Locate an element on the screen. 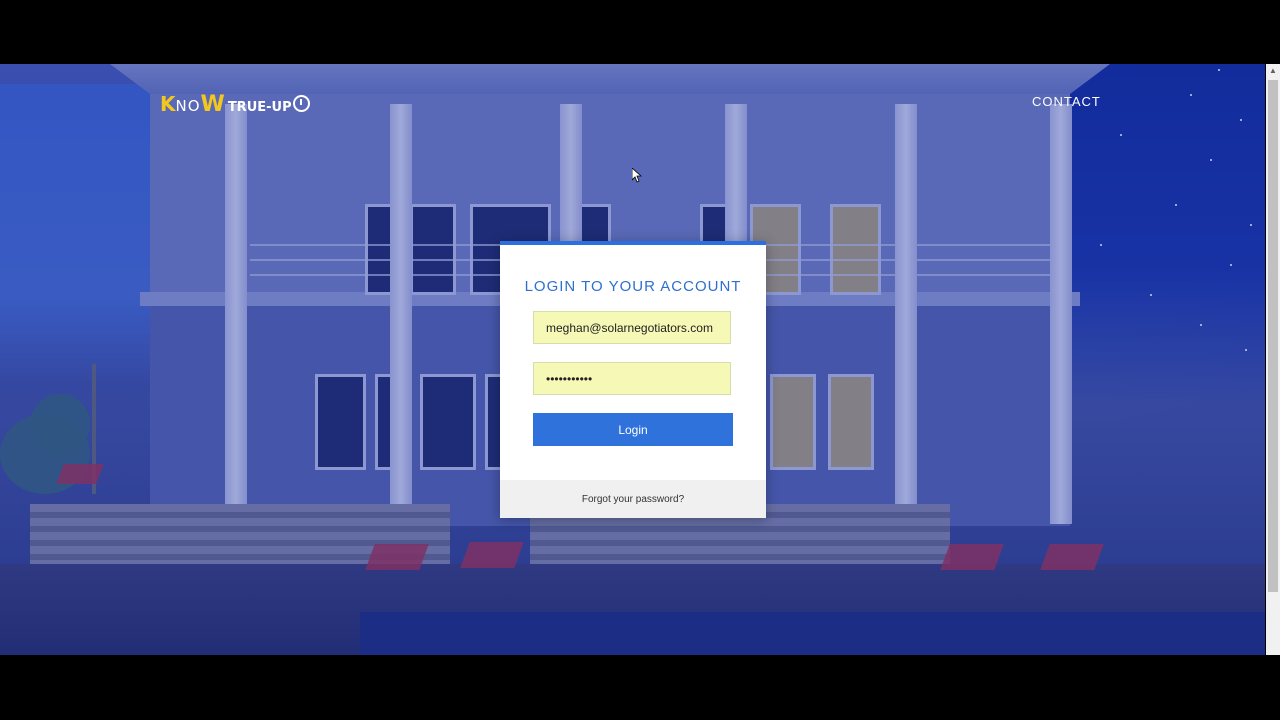 Image resolution: width=1280 pixels, height=720 pixels. scroll-thumb is located at coordinates (1273, 336).